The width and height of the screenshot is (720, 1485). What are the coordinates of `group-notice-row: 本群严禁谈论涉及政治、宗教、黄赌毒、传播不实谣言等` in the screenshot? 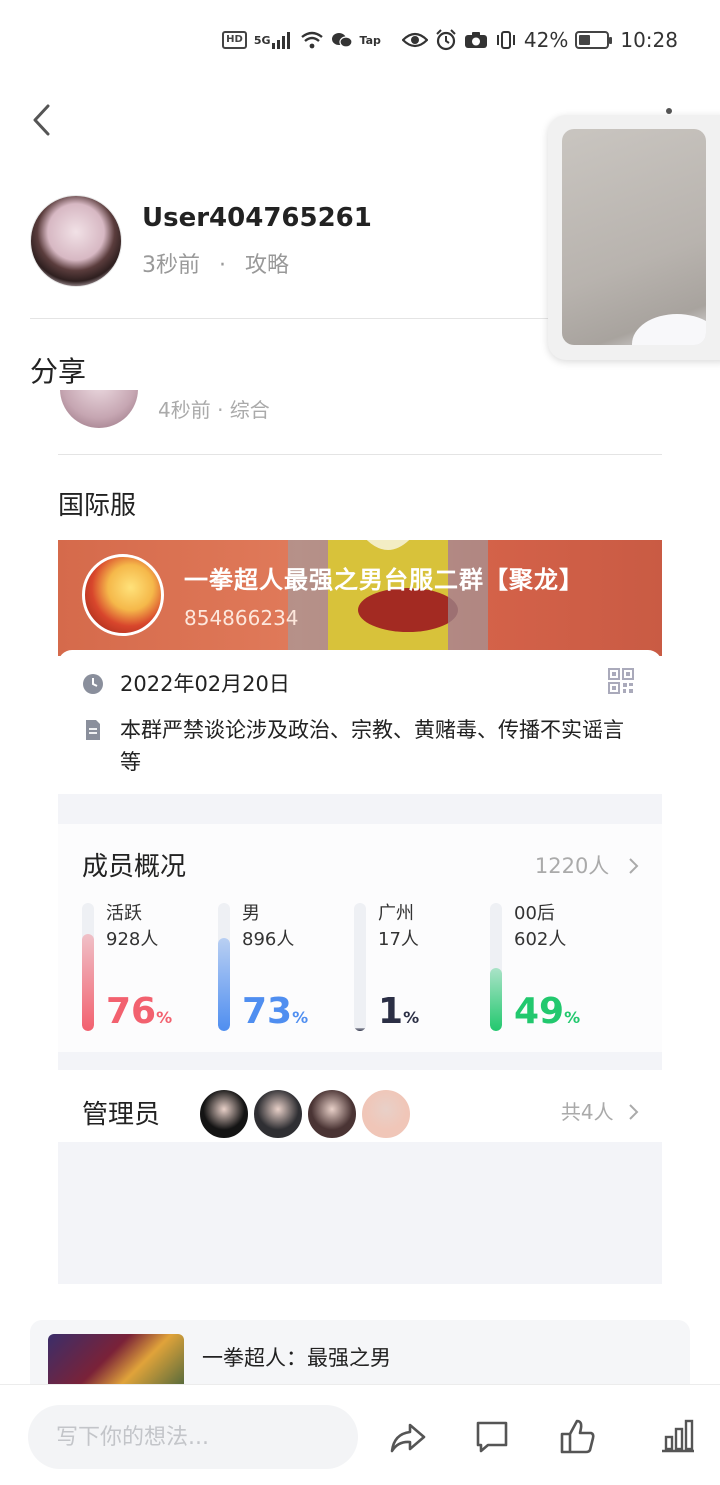 It's located at (360, 746).